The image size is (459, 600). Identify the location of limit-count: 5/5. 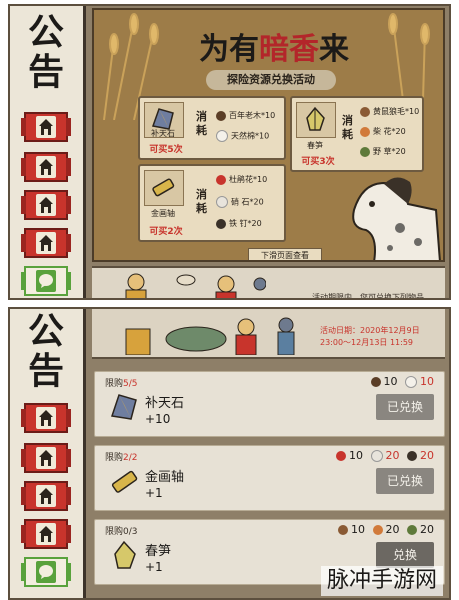
(130, 384).